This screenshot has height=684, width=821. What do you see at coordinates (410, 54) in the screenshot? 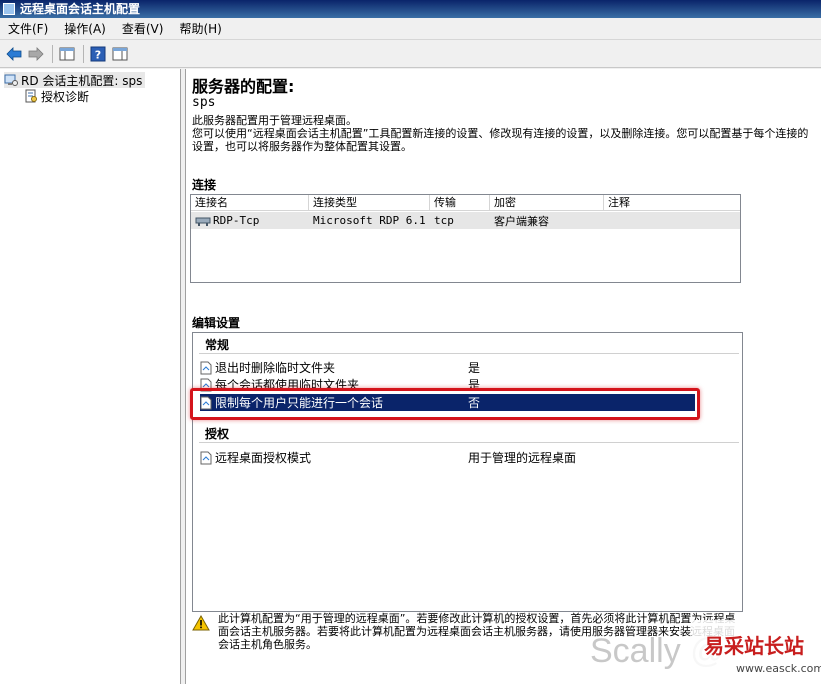
I see `toolbar: ?` at bounding box center [410, 54].